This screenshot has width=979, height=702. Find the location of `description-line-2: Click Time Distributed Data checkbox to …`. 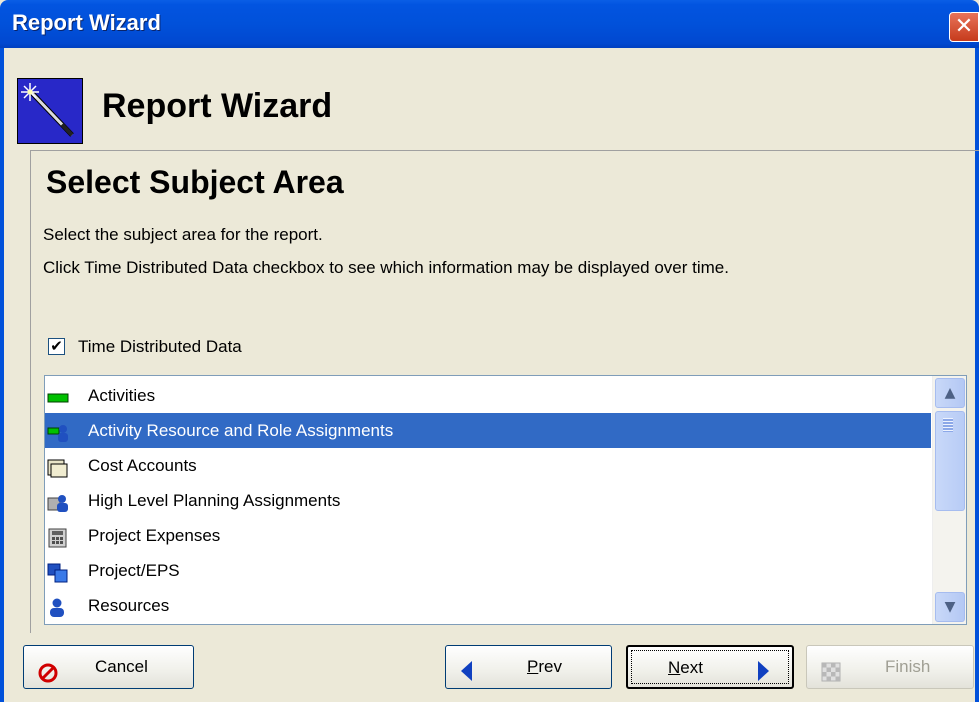

description-line-2: Click Time Distributed Data checkbox to … is located at coordinates (386, 267).